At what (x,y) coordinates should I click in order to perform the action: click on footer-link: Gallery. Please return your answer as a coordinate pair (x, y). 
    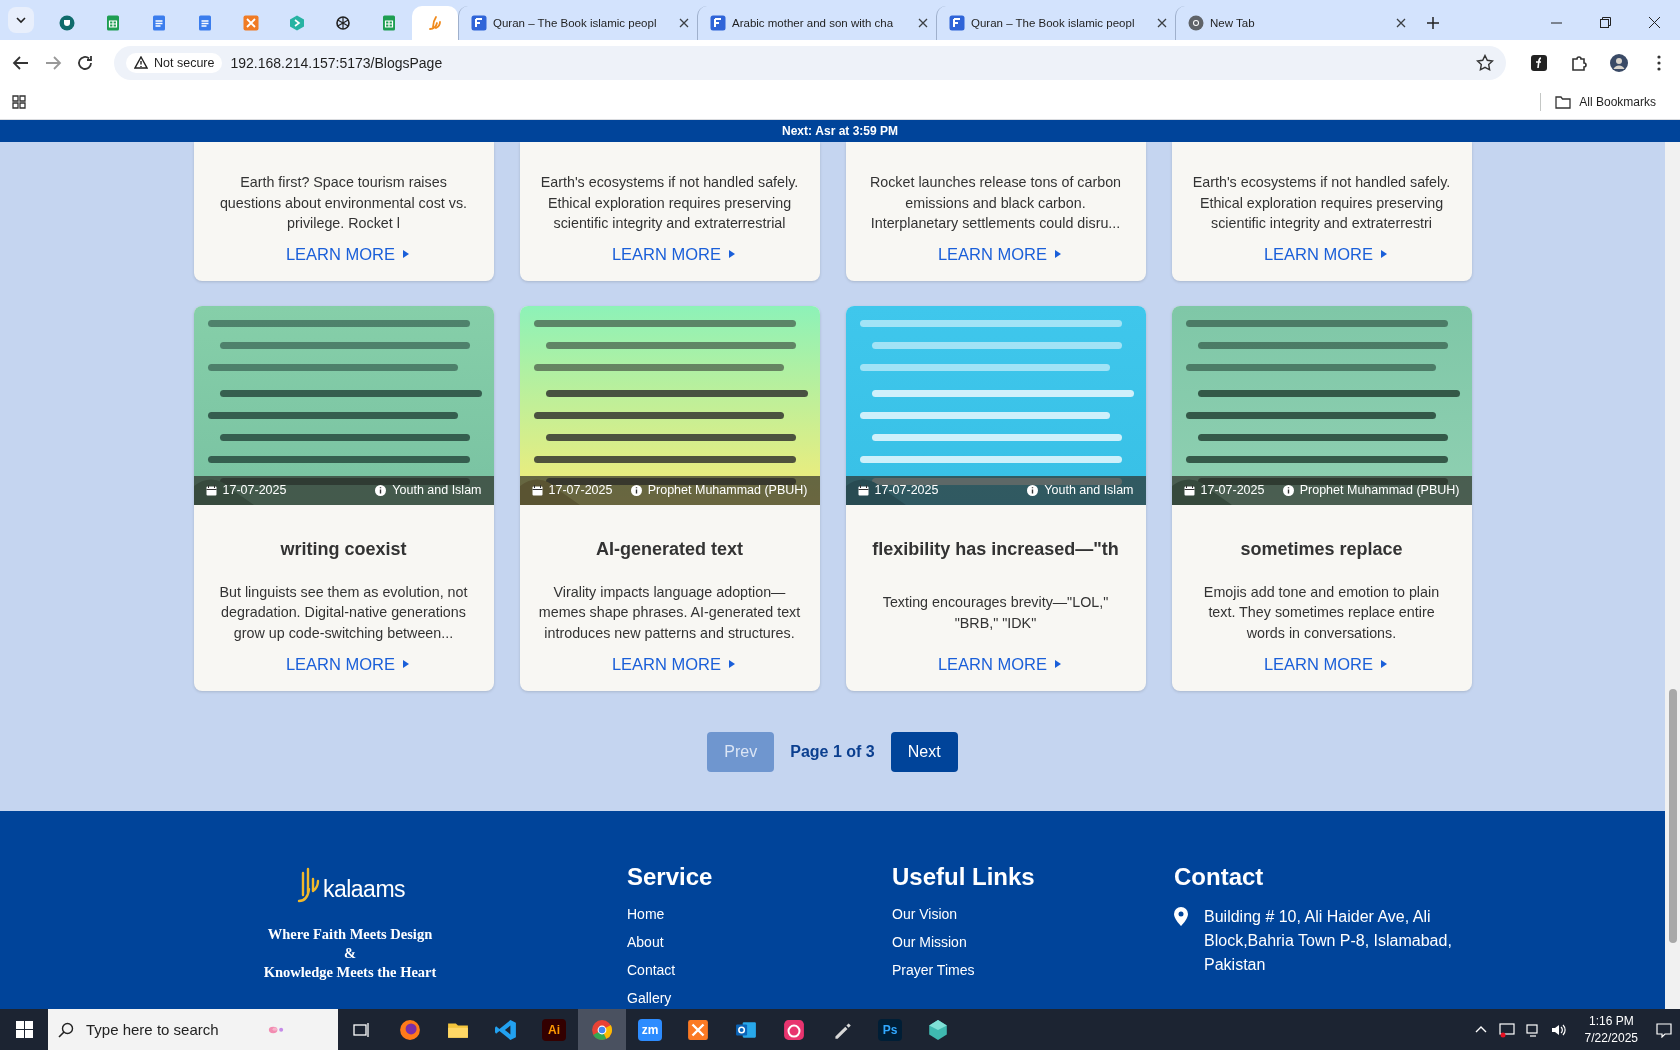
    Looking at the image, I should click on (759, 997).